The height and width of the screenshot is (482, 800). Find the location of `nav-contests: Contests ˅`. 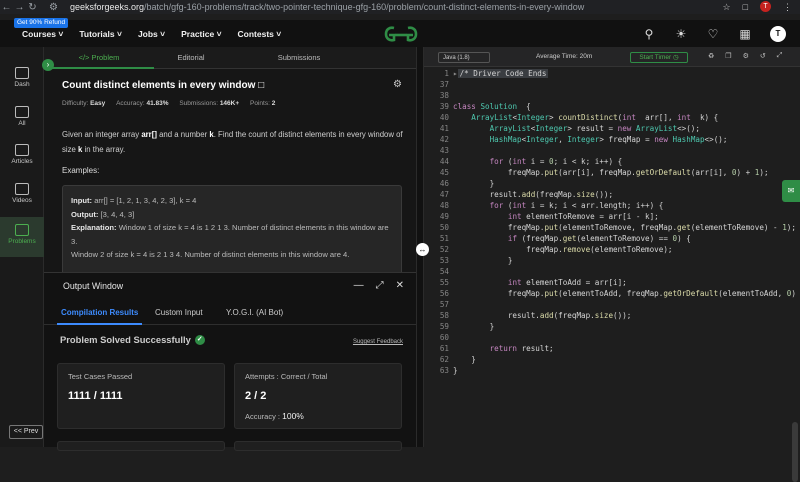

nav-contests: Contests ˅ is located at coordinates (260, 34).